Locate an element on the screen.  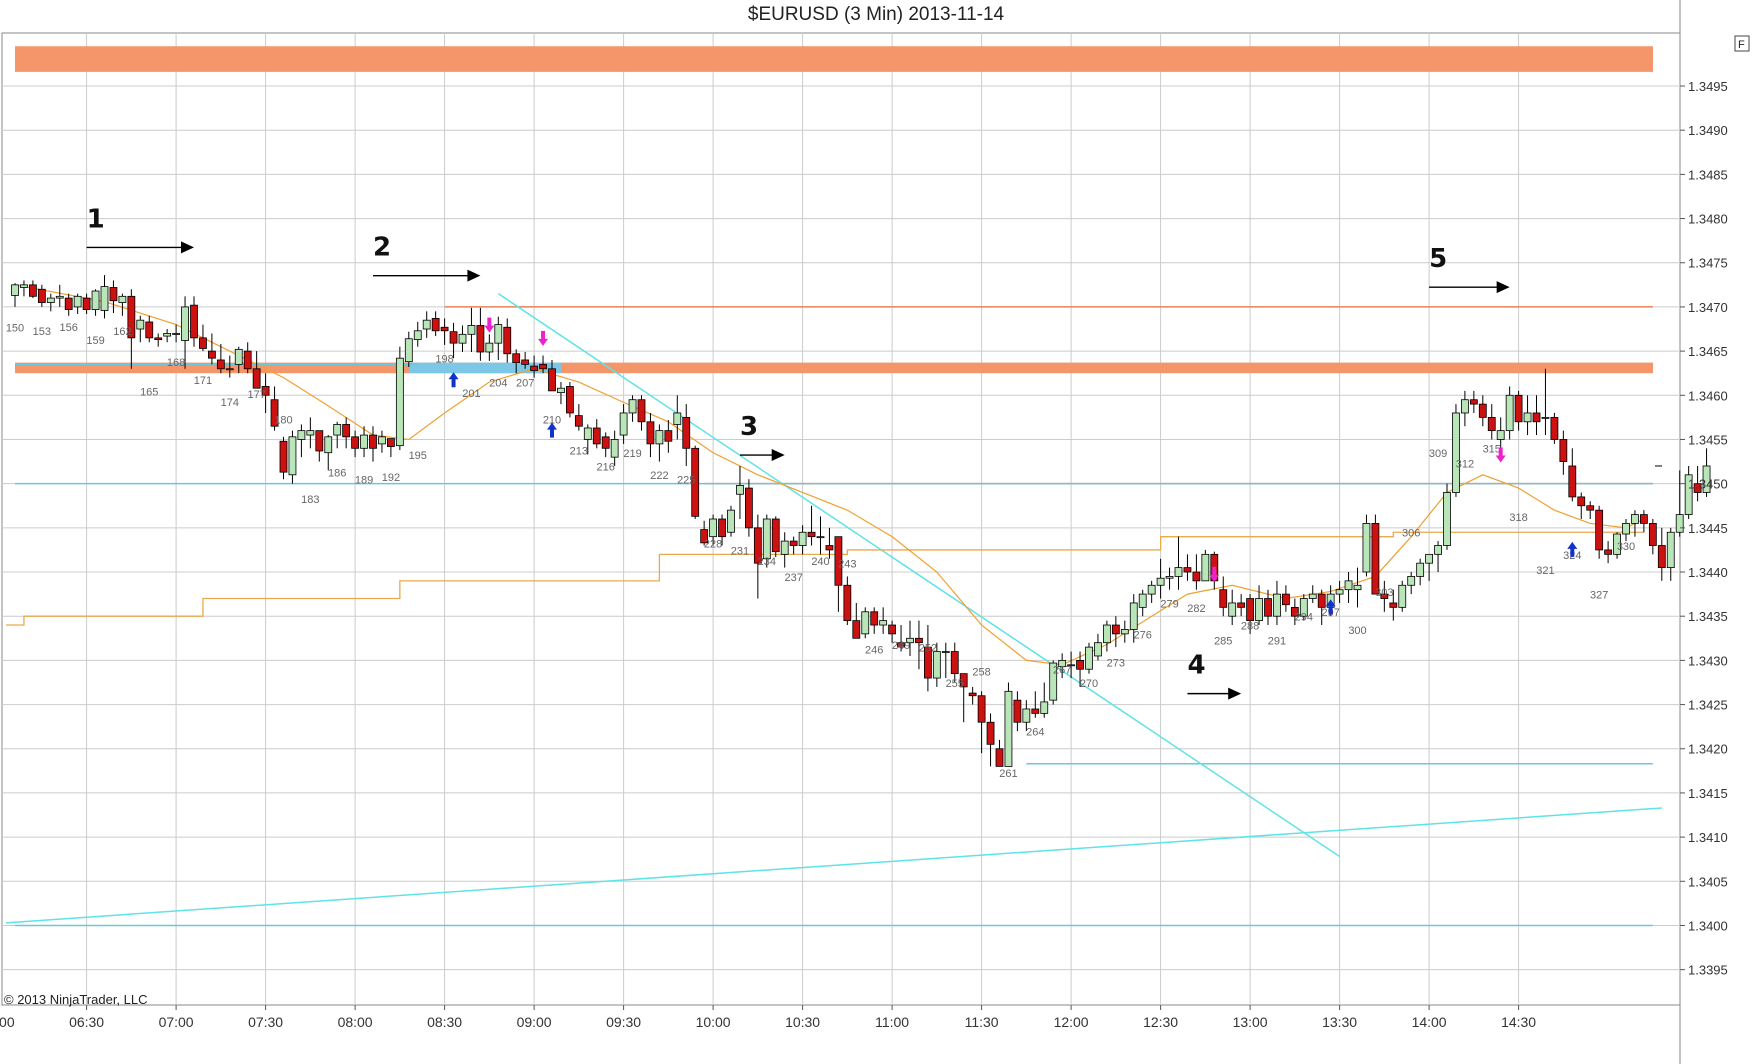
price-tick-label: 1.3420 is located at coordinates (1708, 749).